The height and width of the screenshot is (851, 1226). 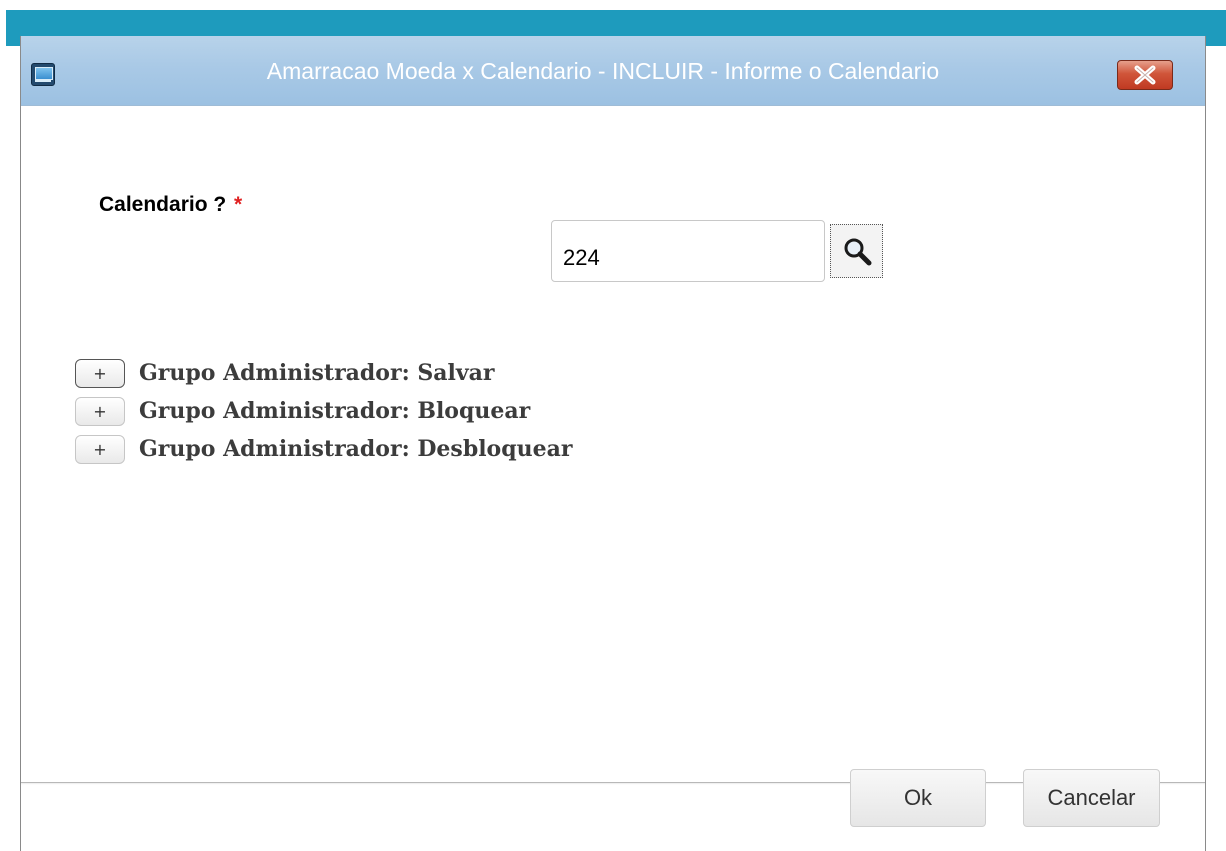 I want to click on calendar-field-label: Calendario ? *, so click(x=170, y=205).